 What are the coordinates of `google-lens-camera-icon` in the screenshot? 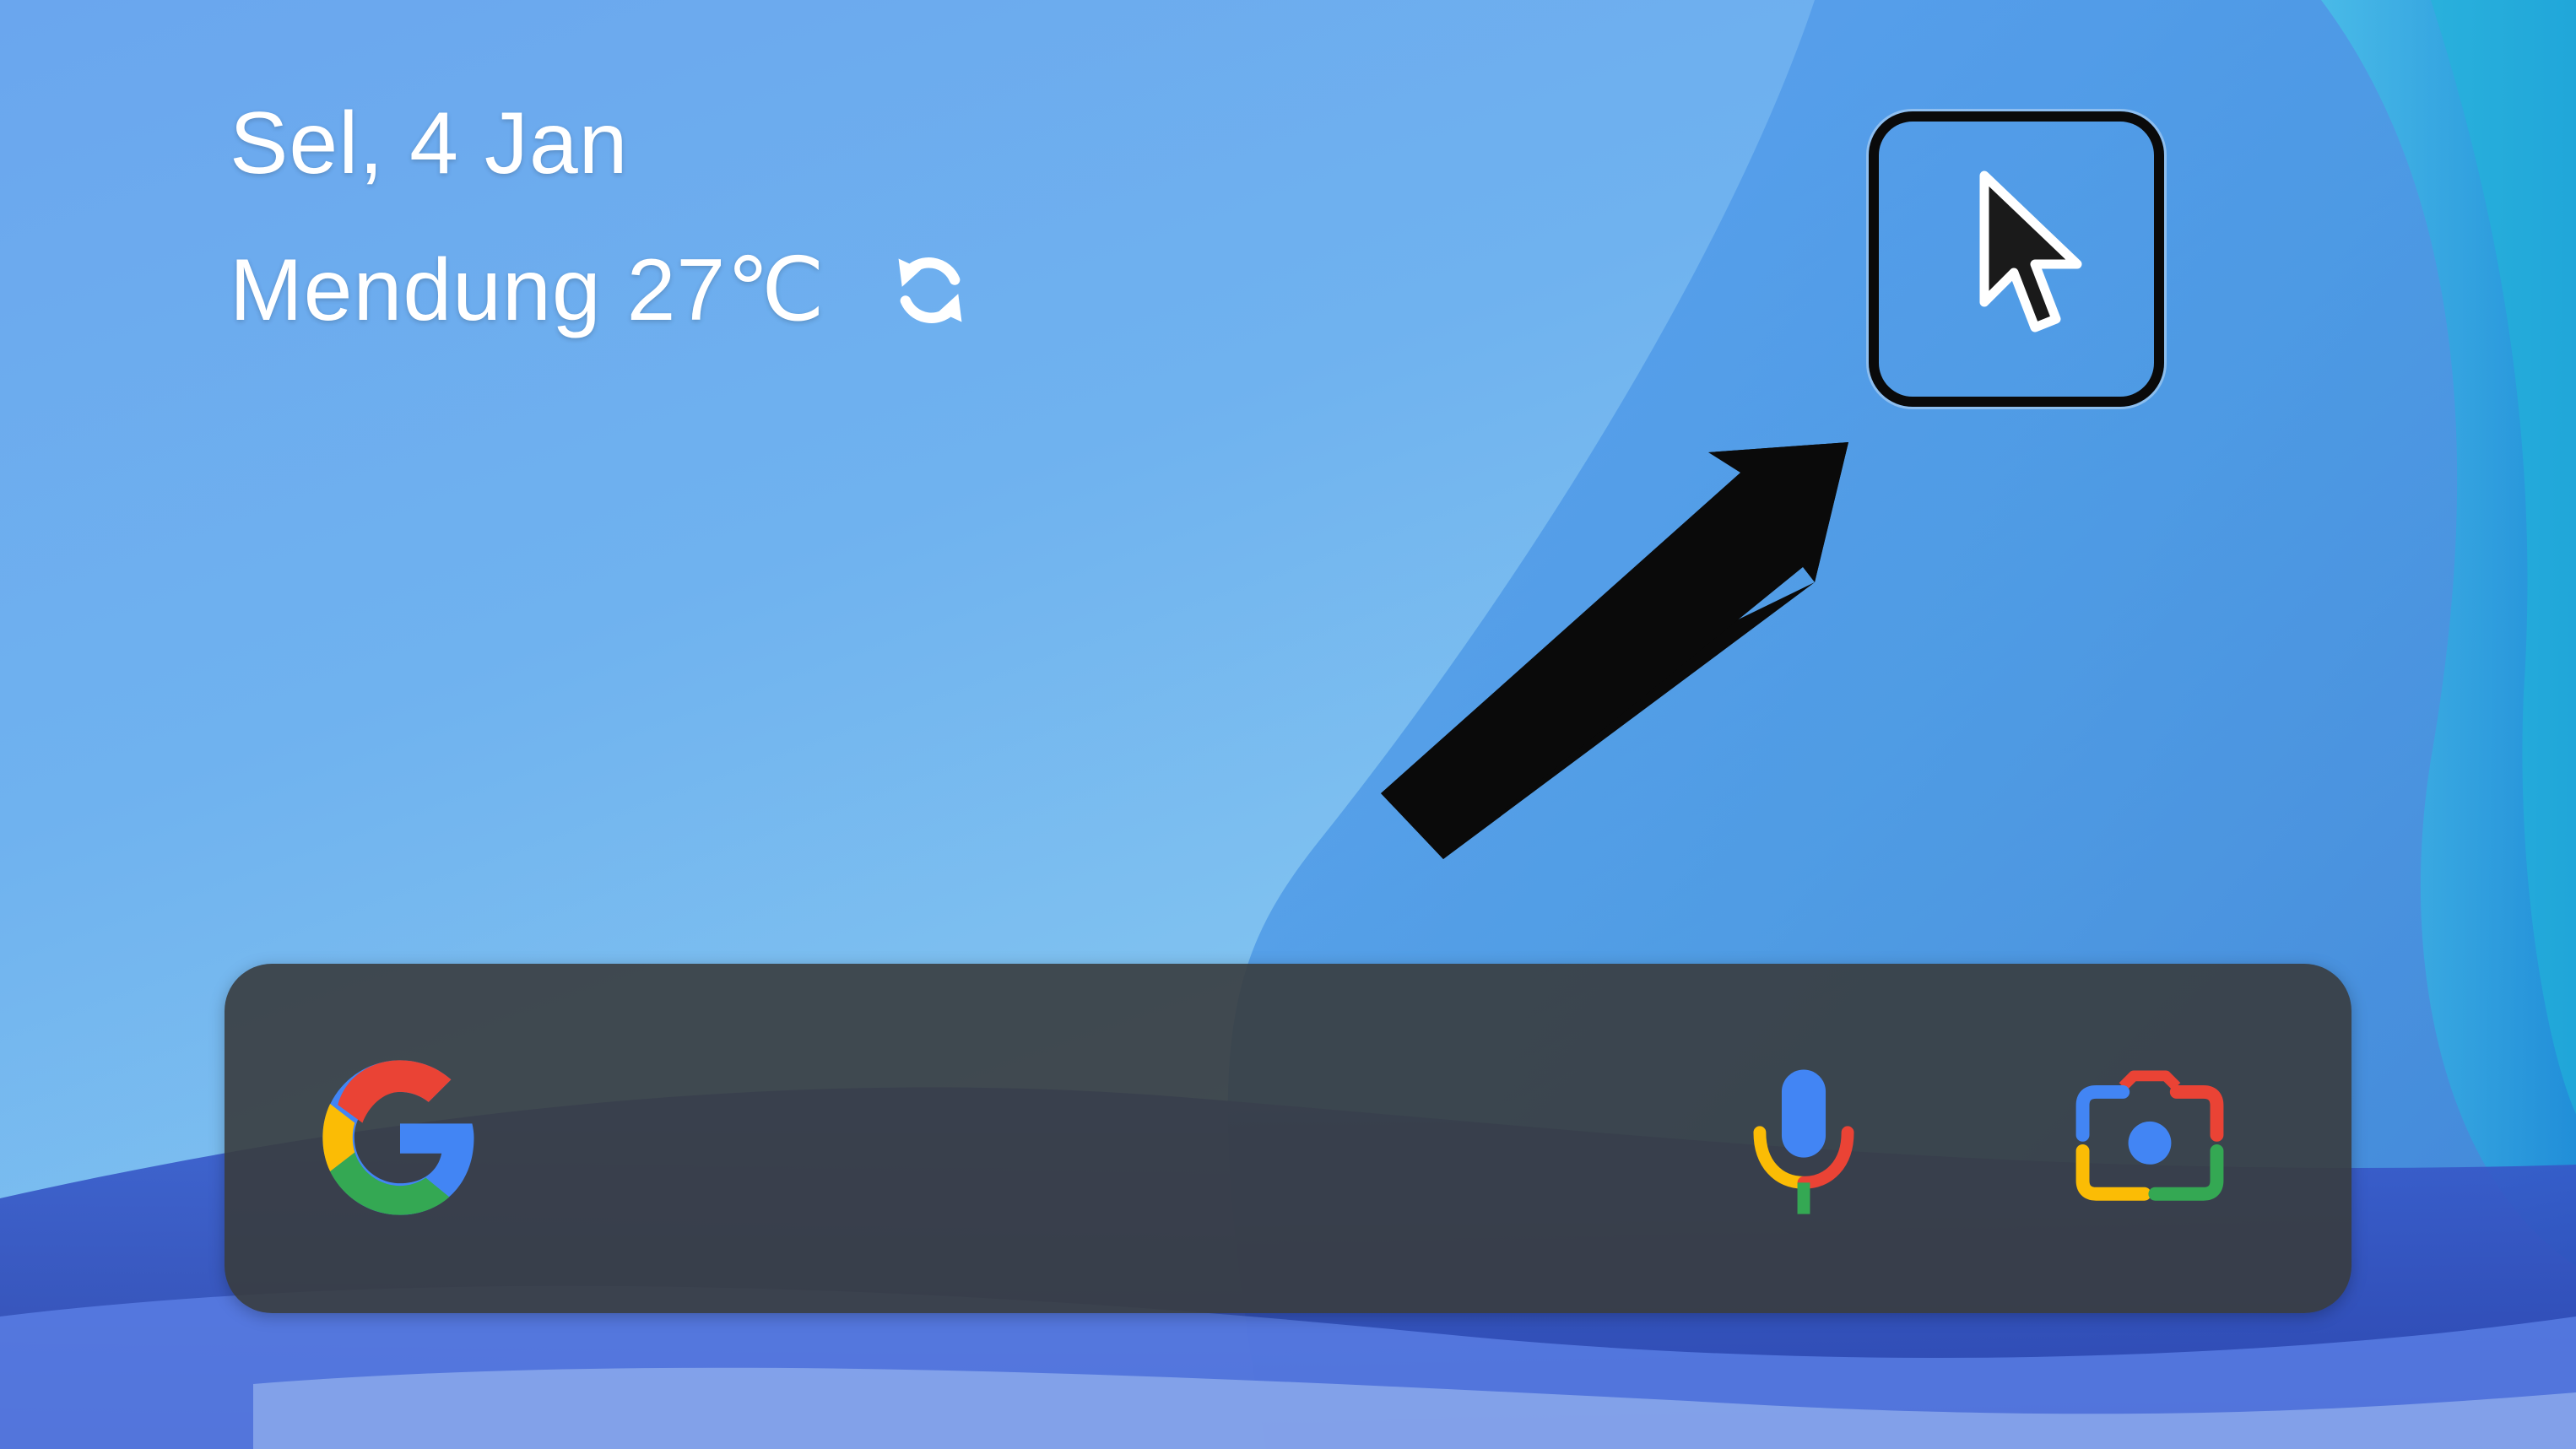 It's located at (2150, 1138).